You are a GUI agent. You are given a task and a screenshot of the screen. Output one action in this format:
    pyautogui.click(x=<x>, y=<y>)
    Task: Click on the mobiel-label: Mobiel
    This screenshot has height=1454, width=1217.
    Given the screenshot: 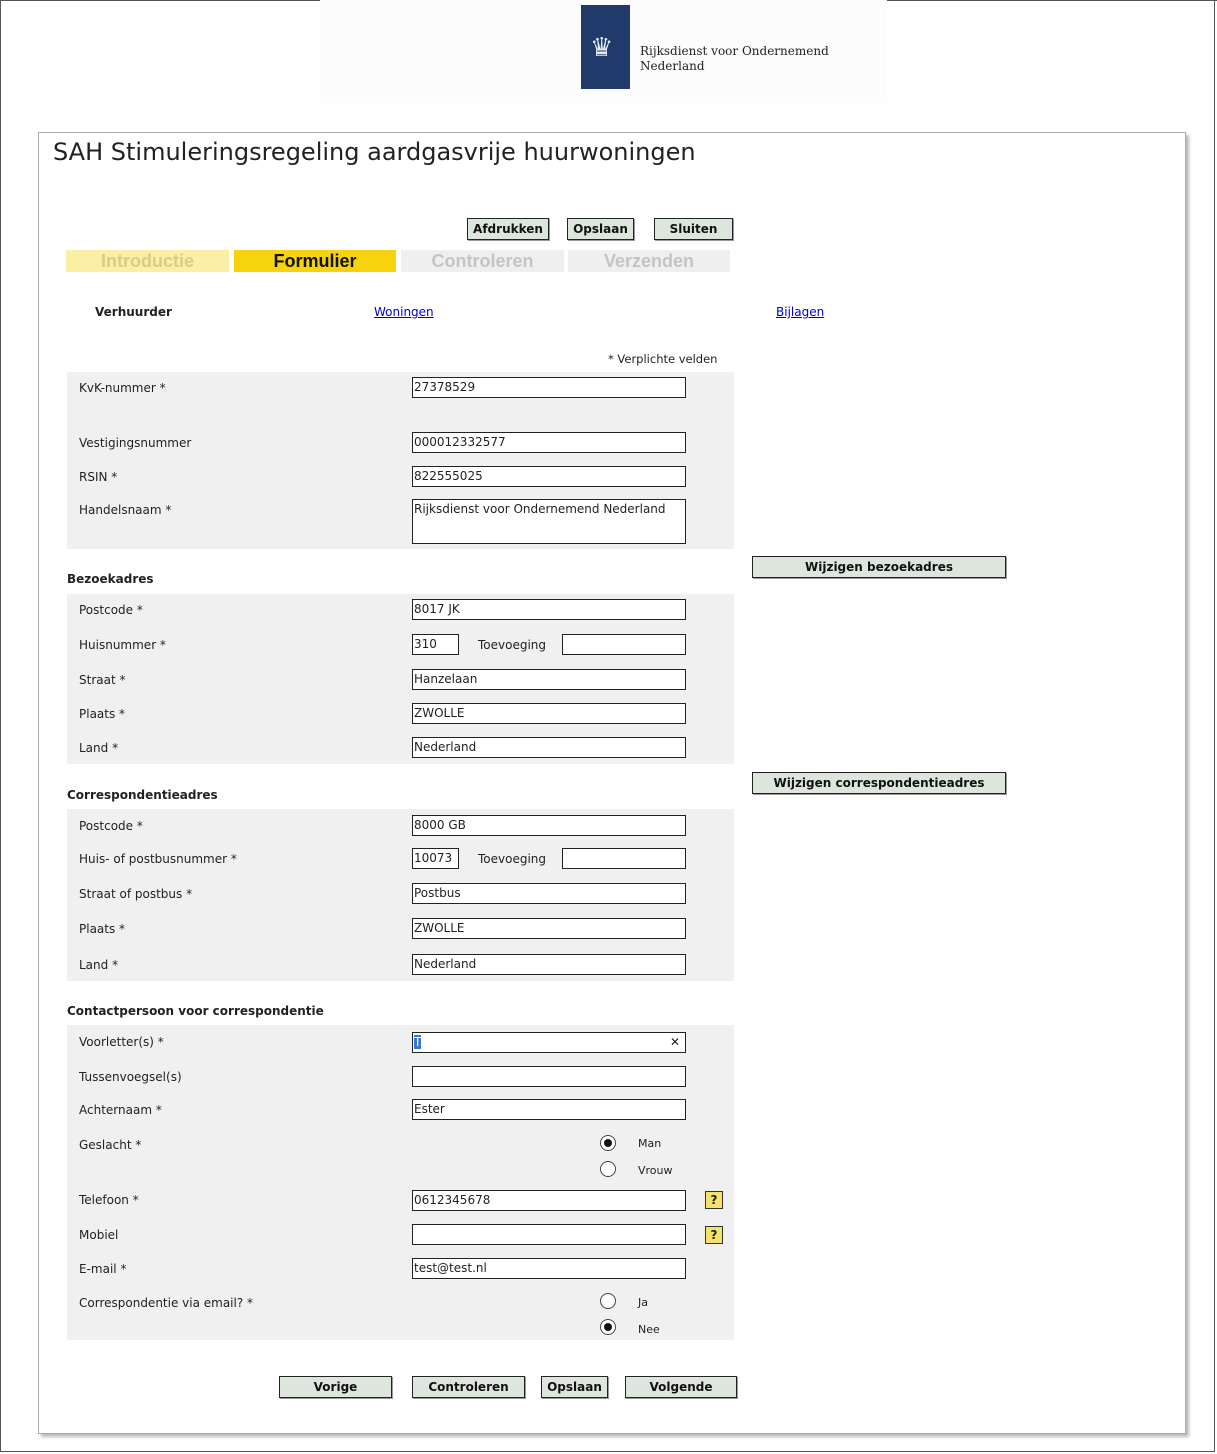 What is the action you would take?
    pyautogui.click(x=99, y=1235)
    